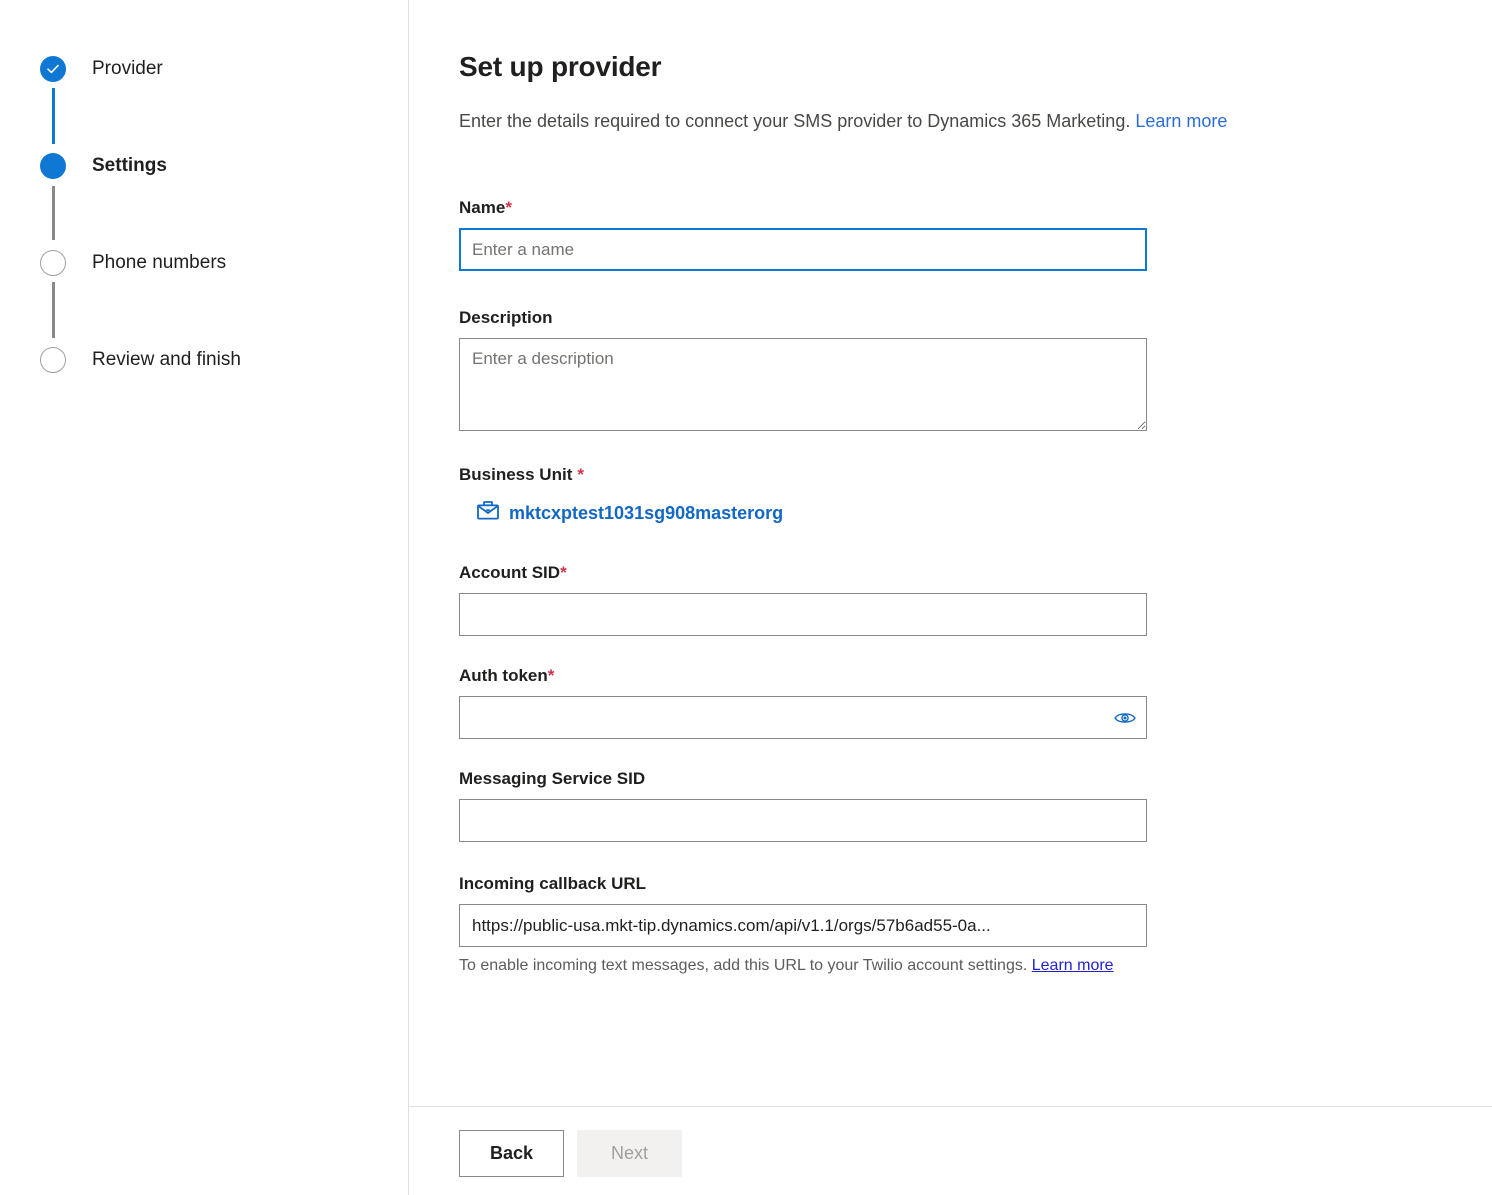  What do you see at coordinates (1073, 965) in the screenshot?
I see `incoming-callback-url-learn-more-link: Learn more` at bounding box center [1073, 965].